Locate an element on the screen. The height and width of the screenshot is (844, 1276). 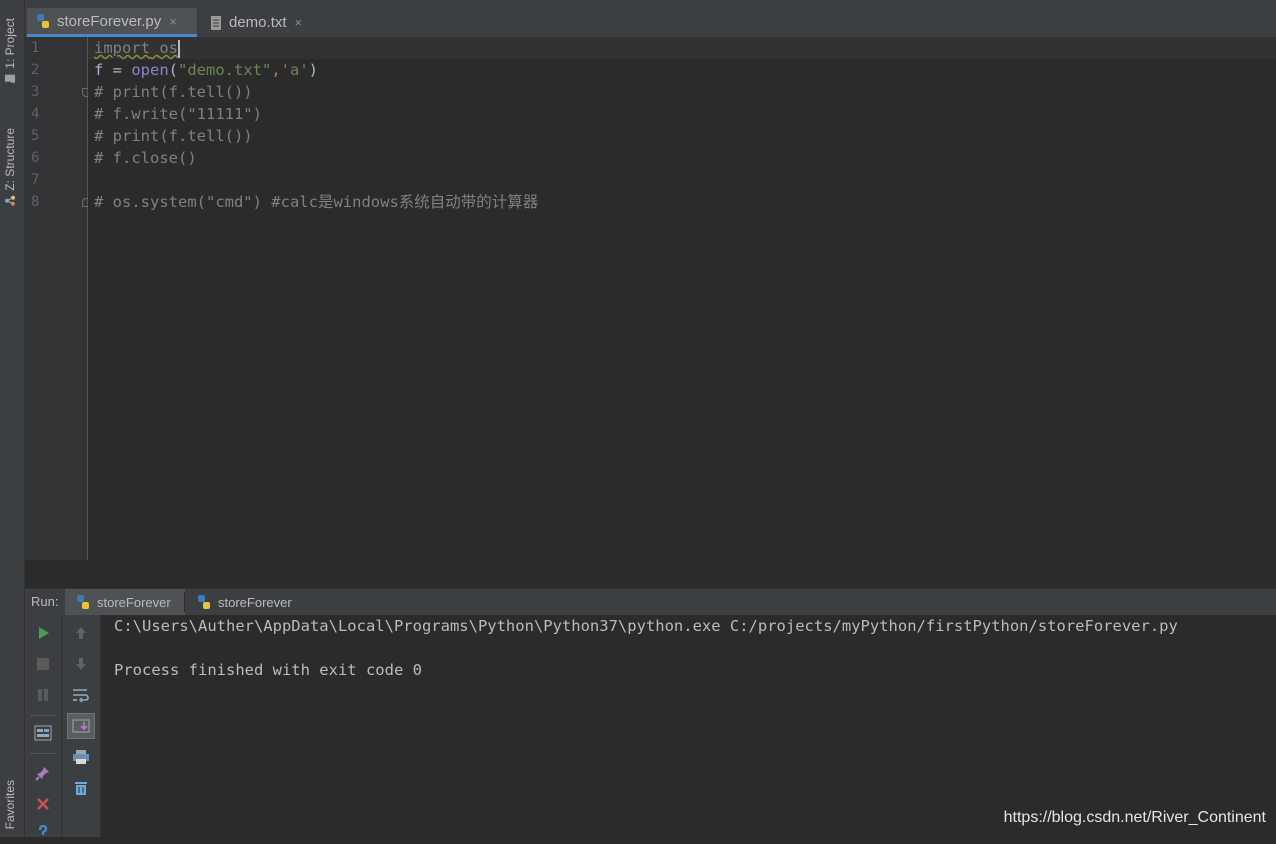
code-line-5: # print(f.tell()) is located at coordinates (173, 136).